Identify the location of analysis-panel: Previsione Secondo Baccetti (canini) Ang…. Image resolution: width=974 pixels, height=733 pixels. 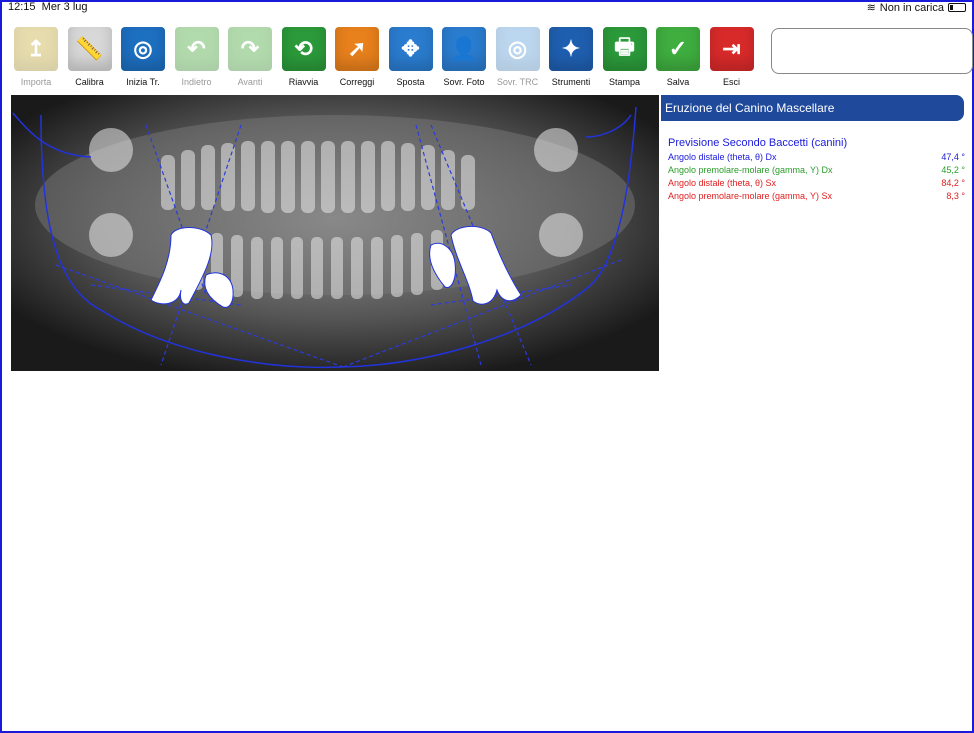
(816, 170).